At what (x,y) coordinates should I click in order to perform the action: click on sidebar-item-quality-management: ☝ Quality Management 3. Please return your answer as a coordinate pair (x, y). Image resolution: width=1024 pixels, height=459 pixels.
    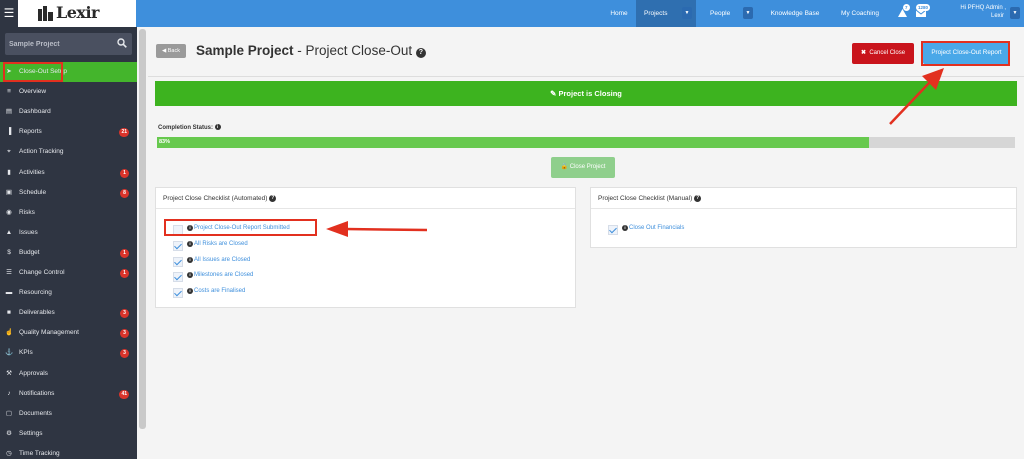
    Looking at the image, I should click on (68, 333).